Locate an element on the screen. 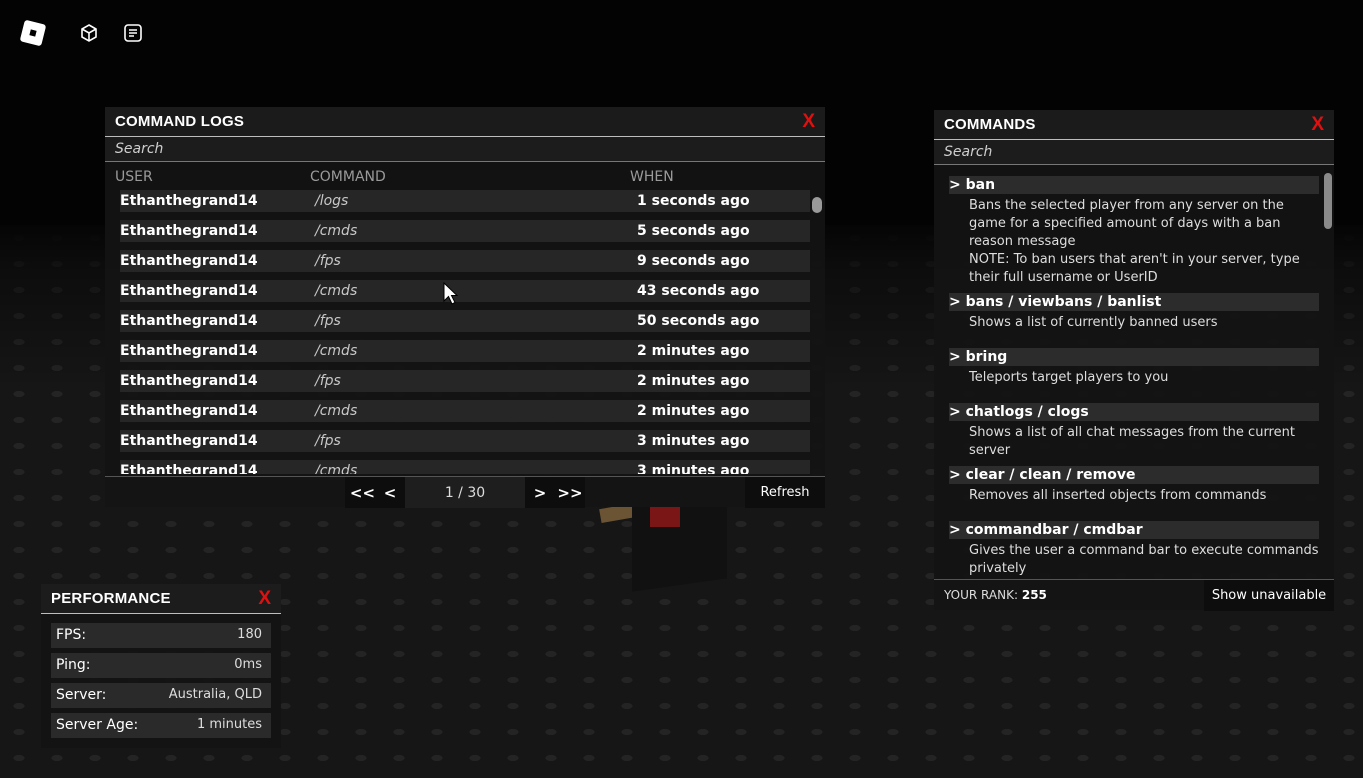 Image resolution: width=1363 pixels, height=778 pixels. commands-title: COMMANDS is located at coordinates (990, 124).